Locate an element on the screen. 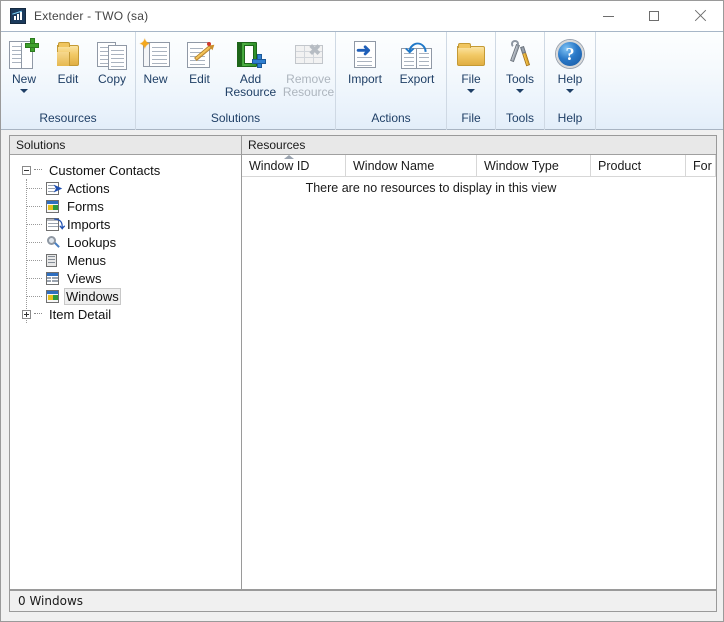 The image size is (724, 622). new-resource-button: New is located at coordinates (24, 64).